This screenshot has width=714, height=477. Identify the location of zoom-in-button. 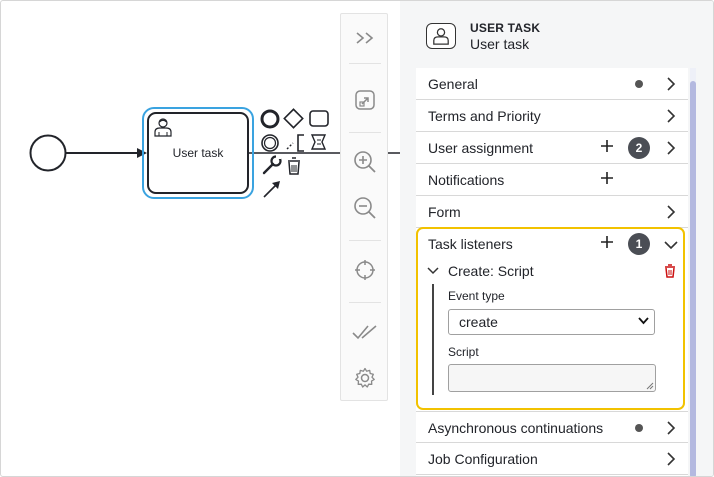
(365, 162).